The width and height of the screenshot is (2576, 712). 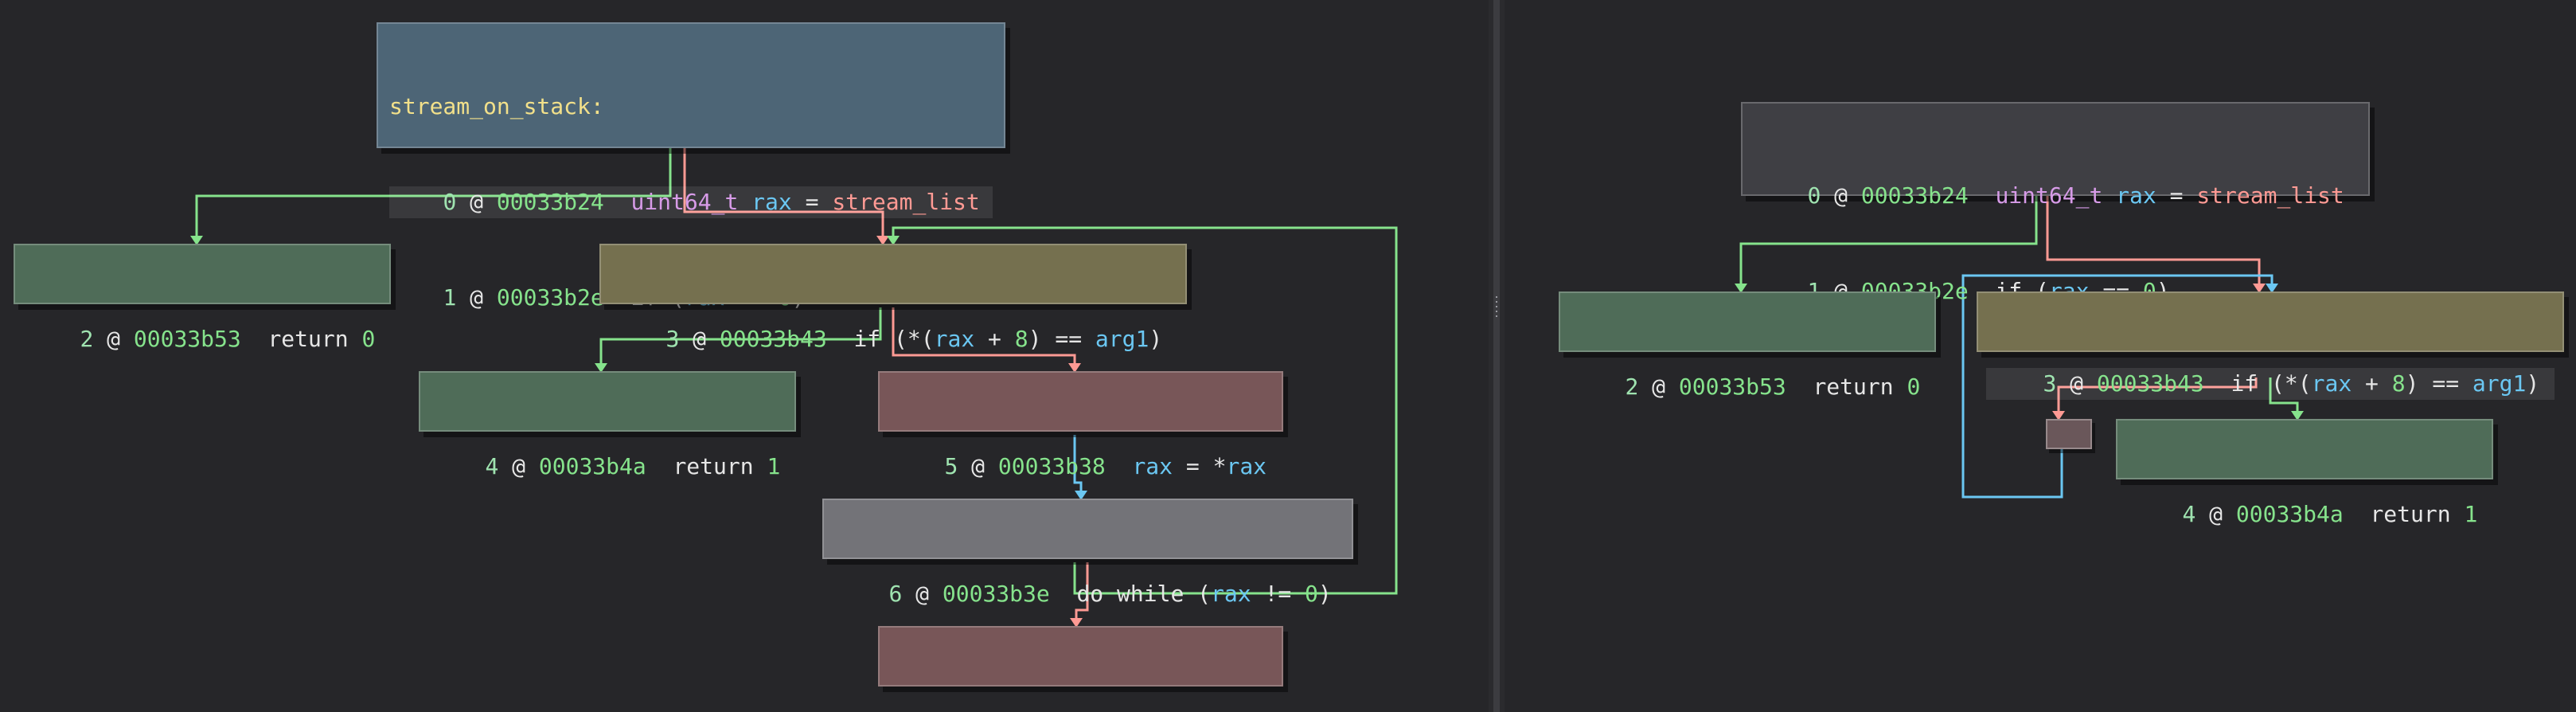 I want to click on cfg-node-empty-stub, so click(x=2069, y=434).